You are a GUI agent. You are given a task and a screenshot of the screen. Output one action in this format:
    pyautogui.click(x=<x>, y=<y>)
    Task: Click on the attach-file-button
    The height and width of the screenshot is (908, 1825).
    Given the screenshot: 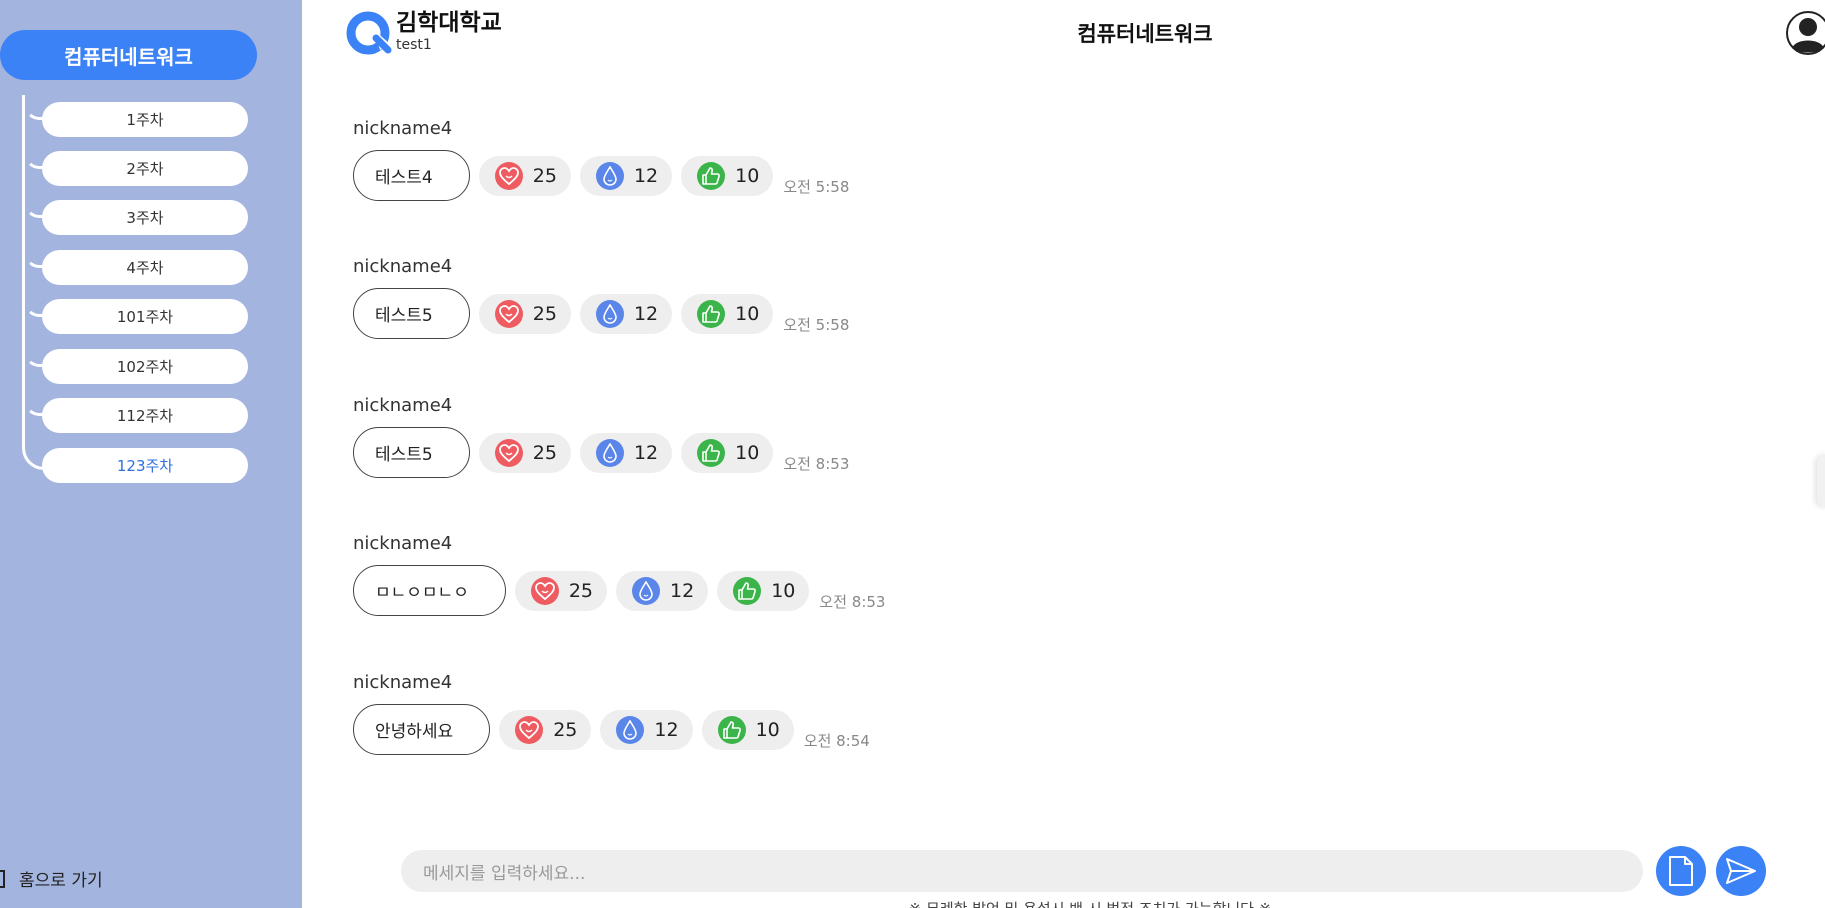 What is the action you would take?
    pyautogui.click(x=1681, y=871)
    